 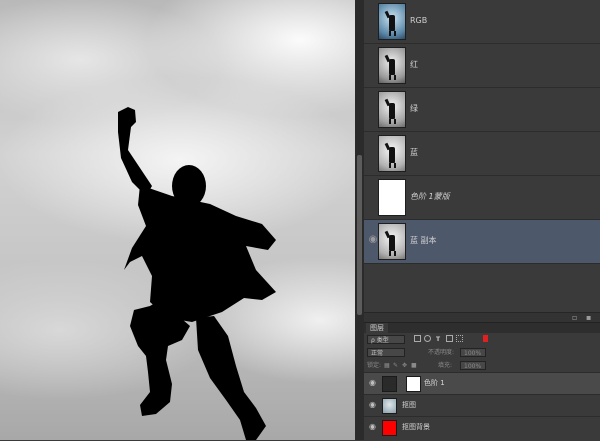 I want to click on fill-input: 100%, so click(x=473, y=365).